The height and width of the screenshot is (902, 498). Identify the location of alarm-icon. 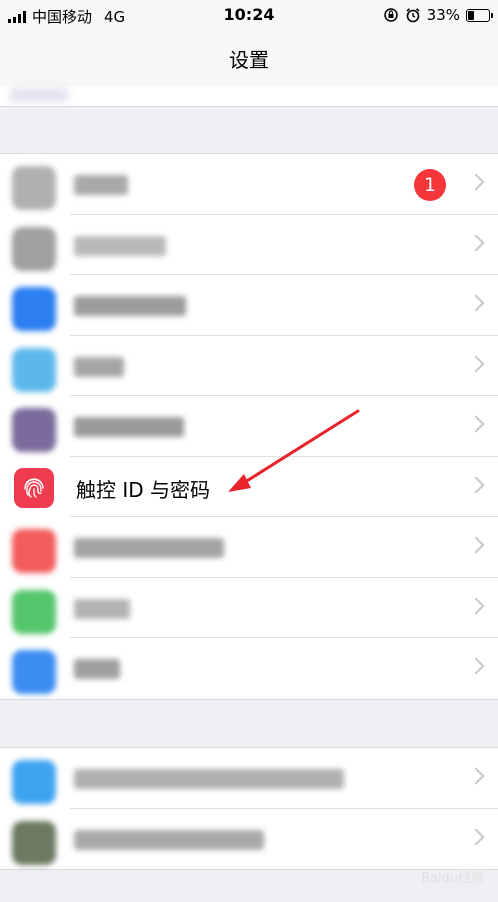
(413, 15).